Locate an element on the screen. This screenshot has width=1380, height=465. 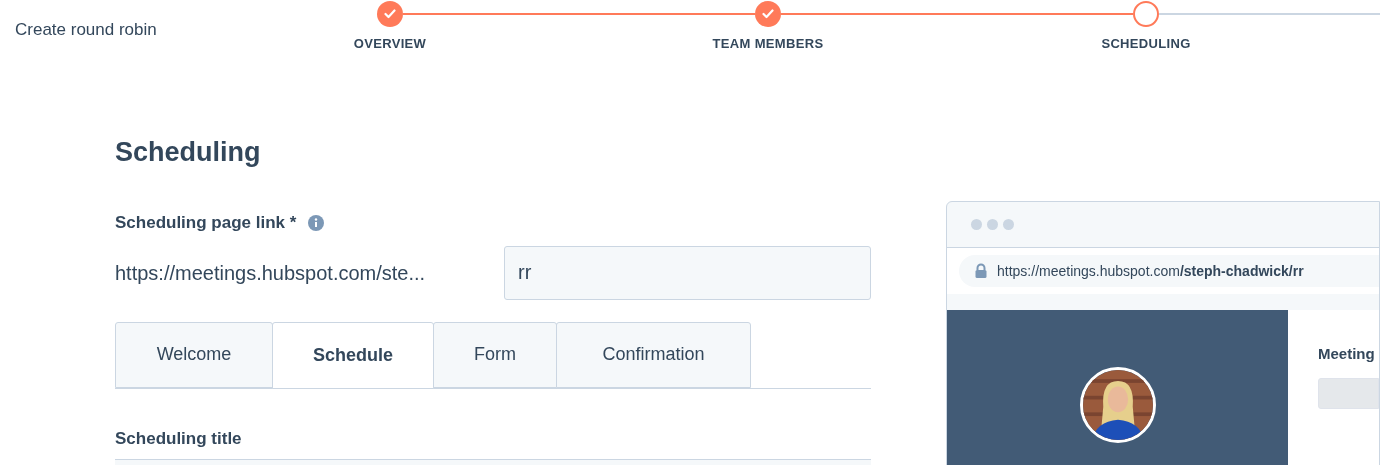
info-icon is located at coordinates (316, 222).